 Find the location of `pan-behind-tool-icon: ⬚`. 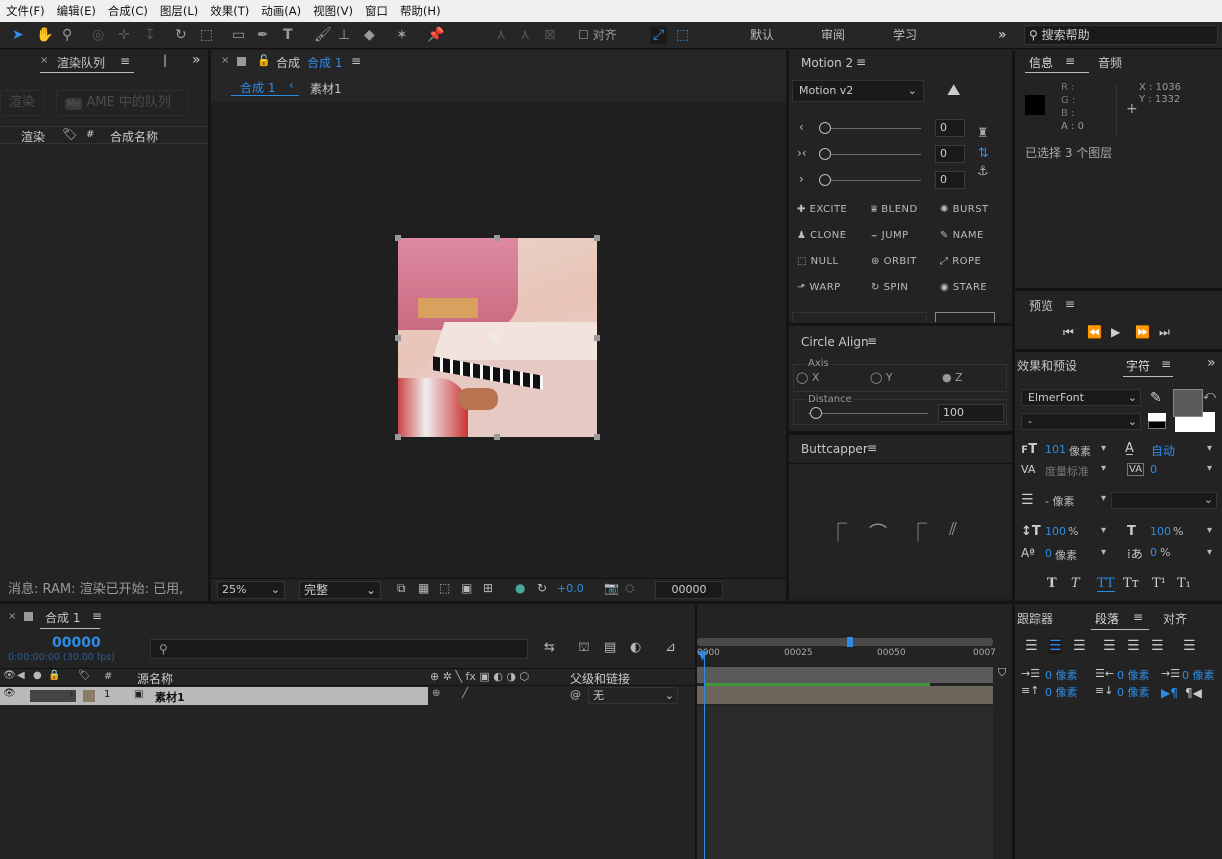

pan-behind-tool-icon: ⬚ is located at coordinates (206, 35).